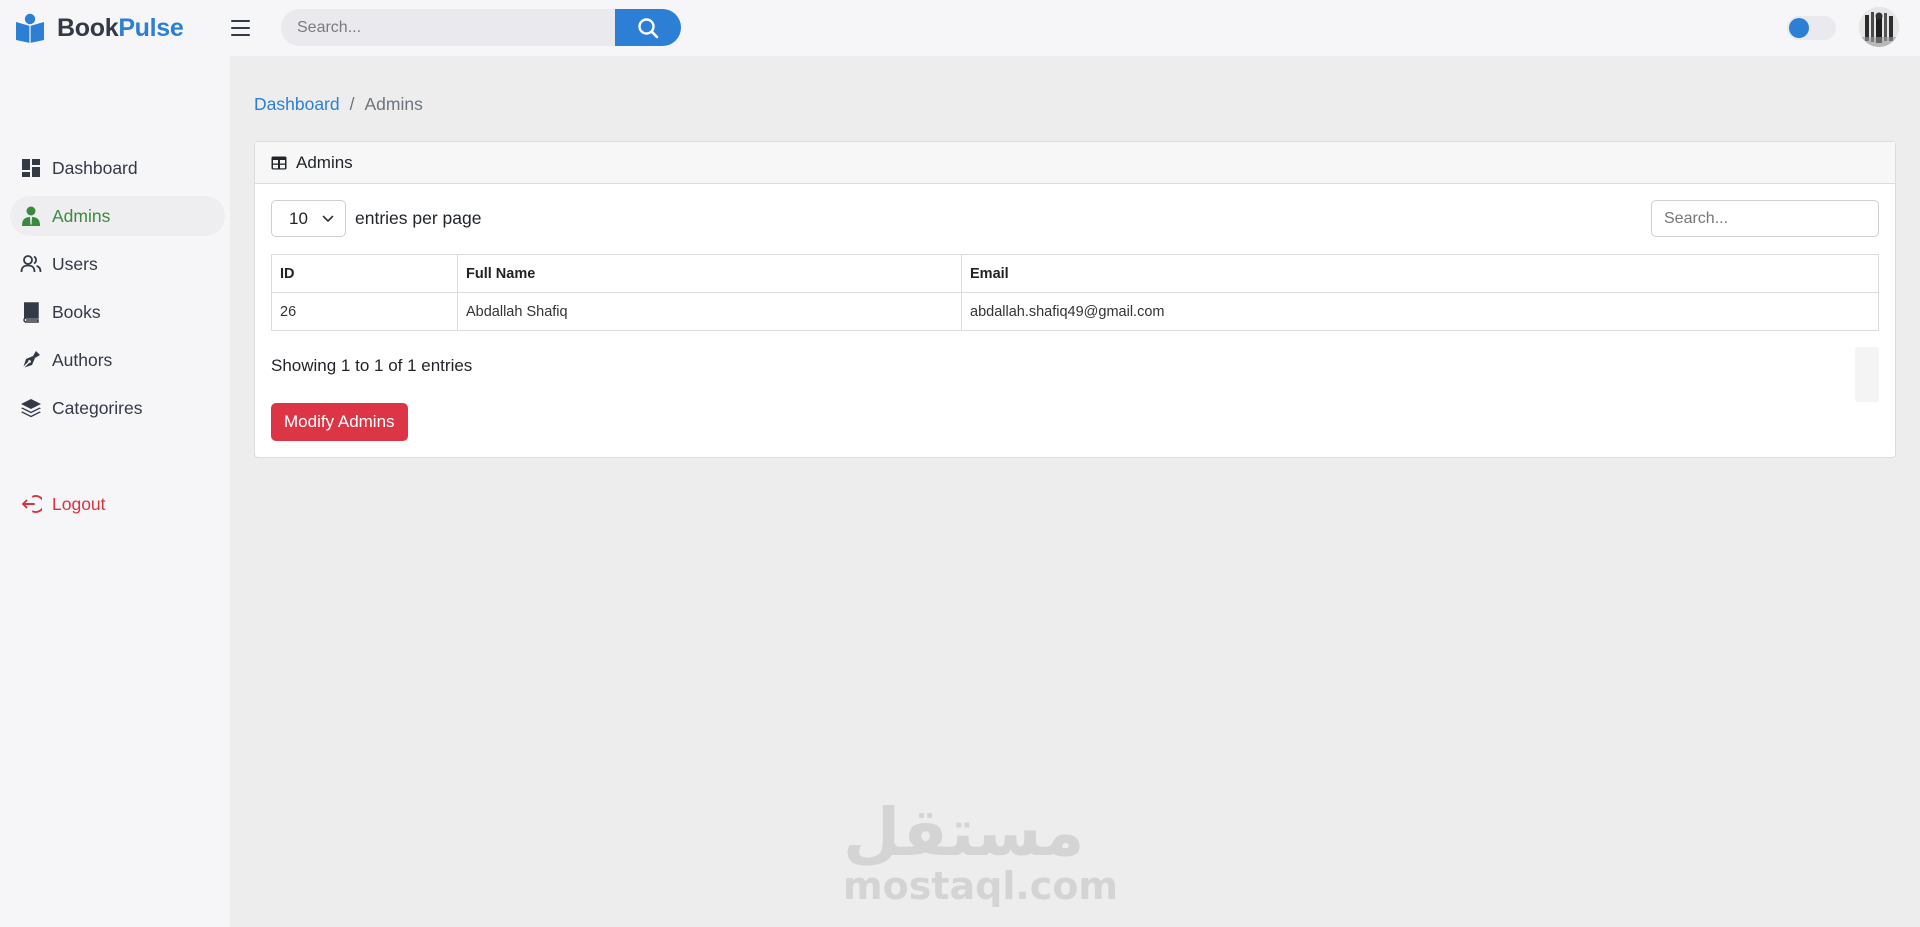 This screenshot has width=1920, height=927. What do you see at coordinates (151, 27) in the screenshot?
I see `brand-name-part2: Pulse` at bounding box center [151, 27].